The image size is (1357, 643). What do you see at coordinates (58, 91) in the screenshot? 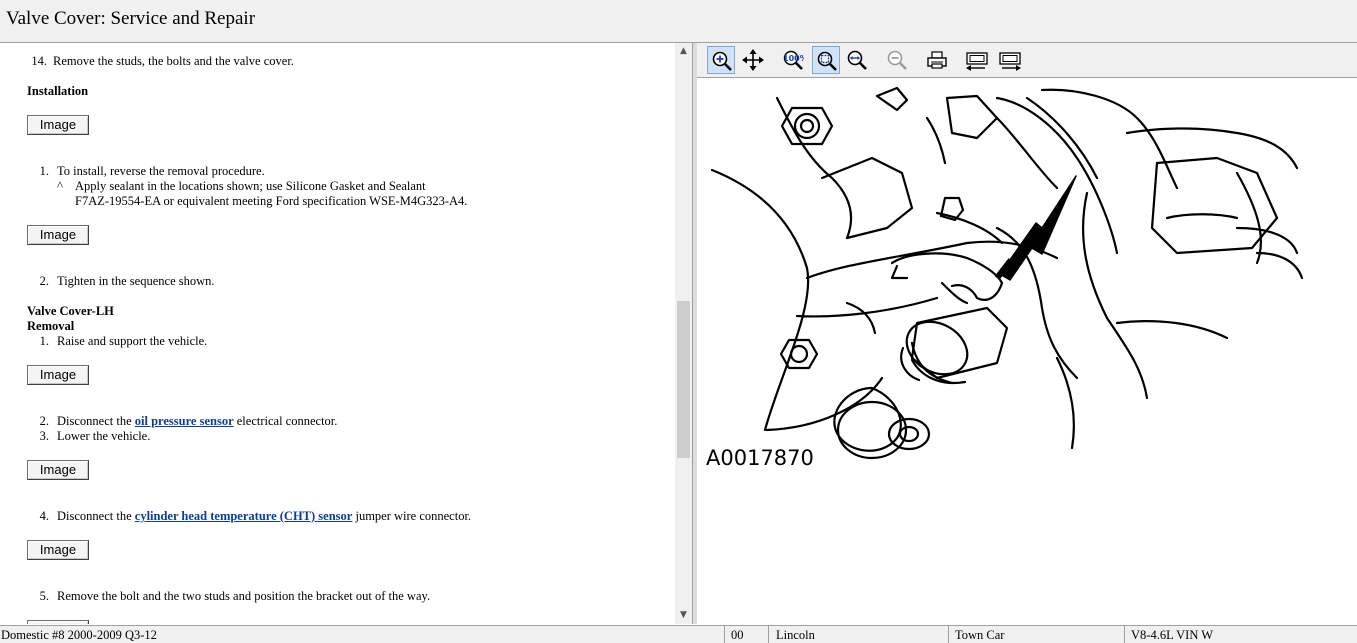
I see `installation-heading: Installation` at bounding box center [58, 91].